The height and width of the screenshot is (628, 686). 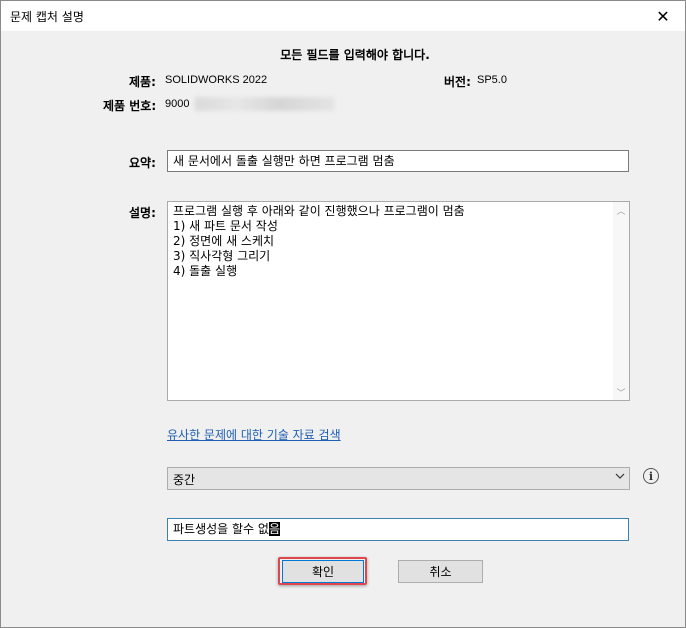 What do you see at coordinates (621, 392) in the screenshot?
I see `scroll-down-icon: ﹀` at bounding box center [621, 392].